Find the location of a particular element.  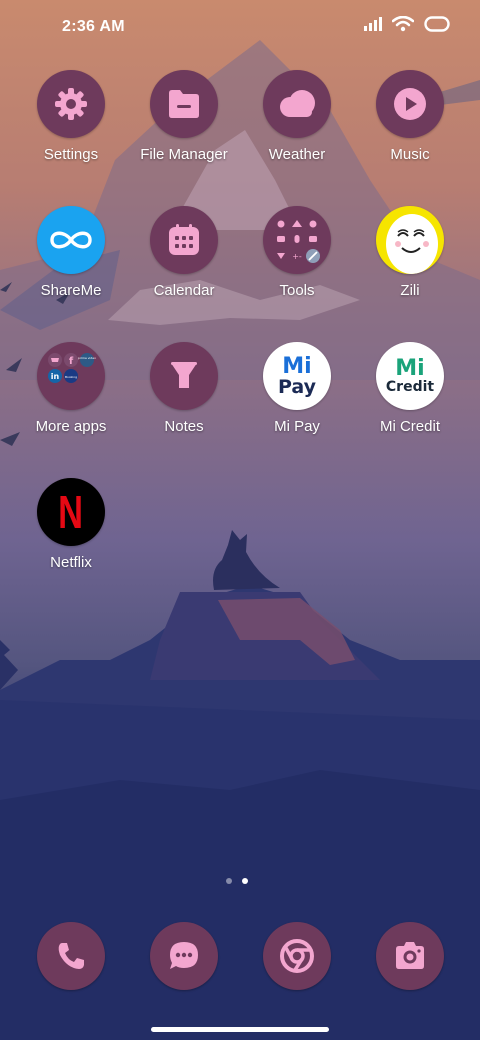

mi-pay-logo-mi: Mi is located at coordinates (297, 366).